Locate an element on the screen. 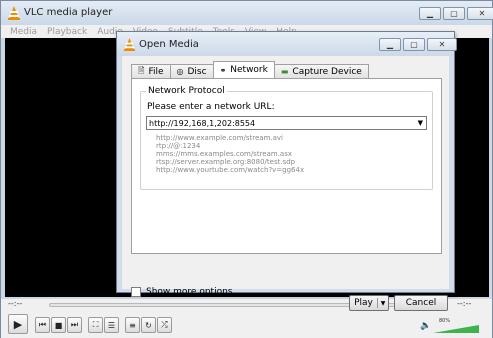  main-window-controls: ▁ ▢ ✕ is located at coordinates (456, 13).